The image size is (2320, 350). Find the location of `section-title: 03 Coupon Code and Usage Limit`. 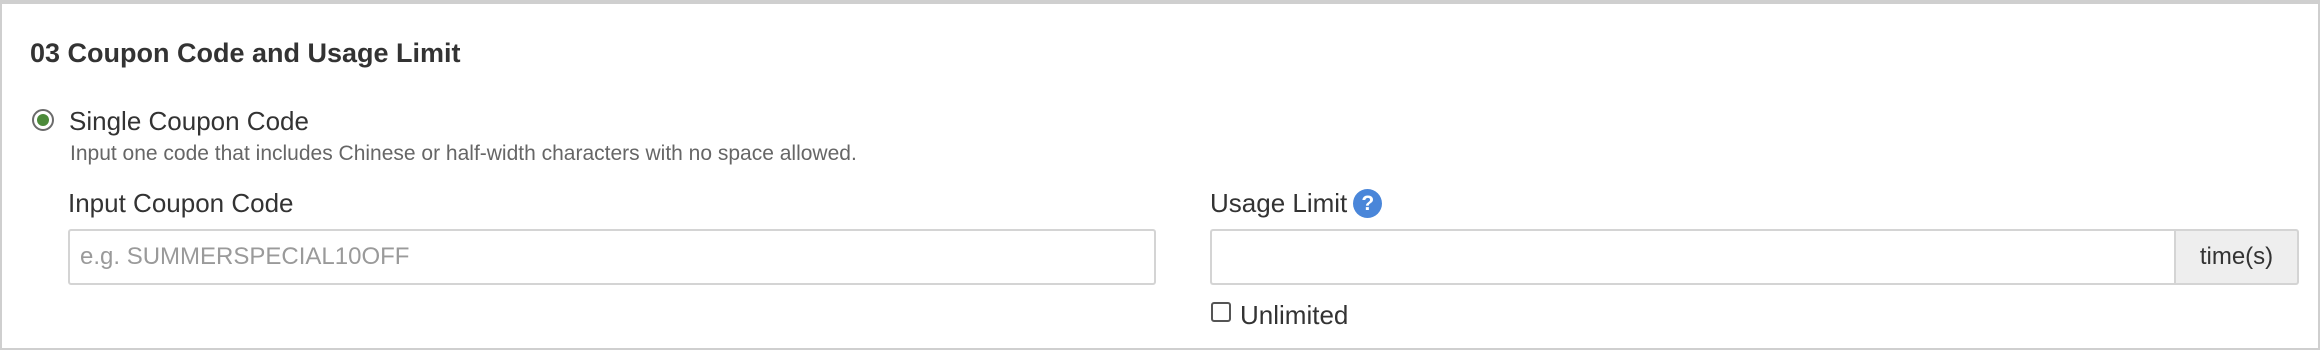

section-title: 03 Coupon Code and Usage Limit is located at coordinates (245, 53).